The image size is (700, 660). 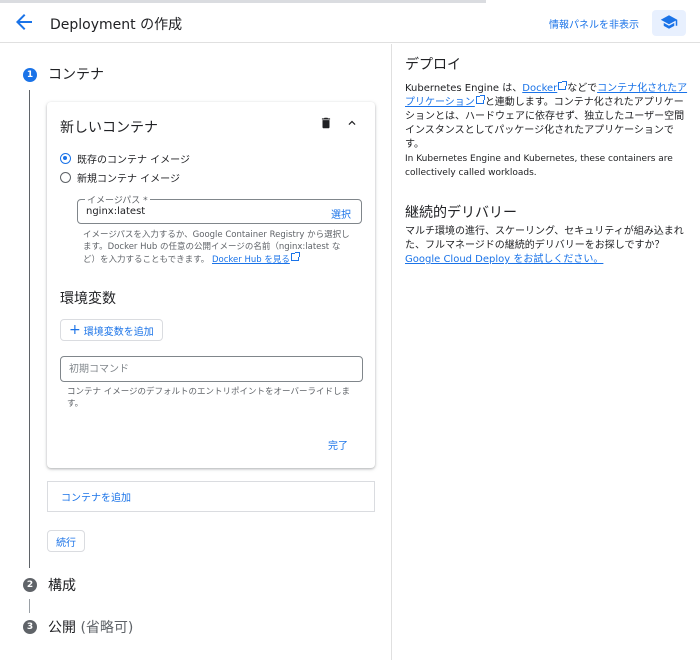 I want to click on select-image-button: 選択, so click(x=341, y=213).